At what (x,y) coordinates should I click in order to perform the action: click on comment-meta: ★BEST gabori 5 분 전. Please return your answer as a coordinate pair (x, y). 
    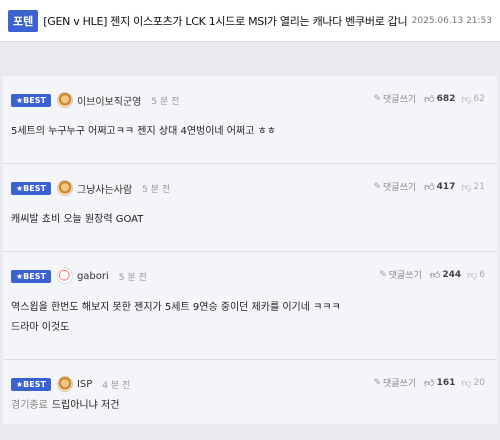
    Looking at the image, I should click on (79, 276).